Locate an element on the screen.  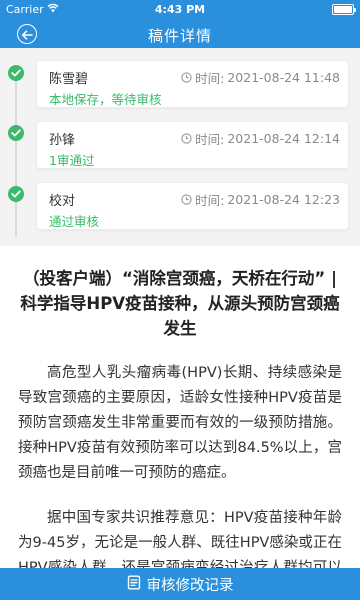
status-bar: Carrier 4:43 PM is located at coordinates (180, 10).